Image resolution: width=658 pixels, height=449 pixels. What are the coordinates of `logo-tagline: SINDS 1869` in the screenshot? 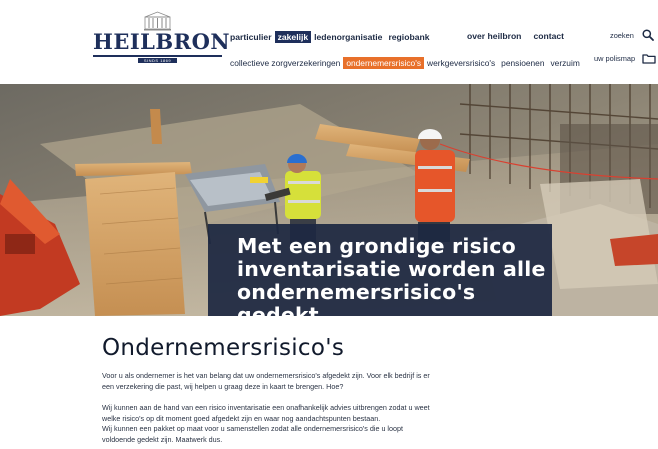 It's located at (157, 60).